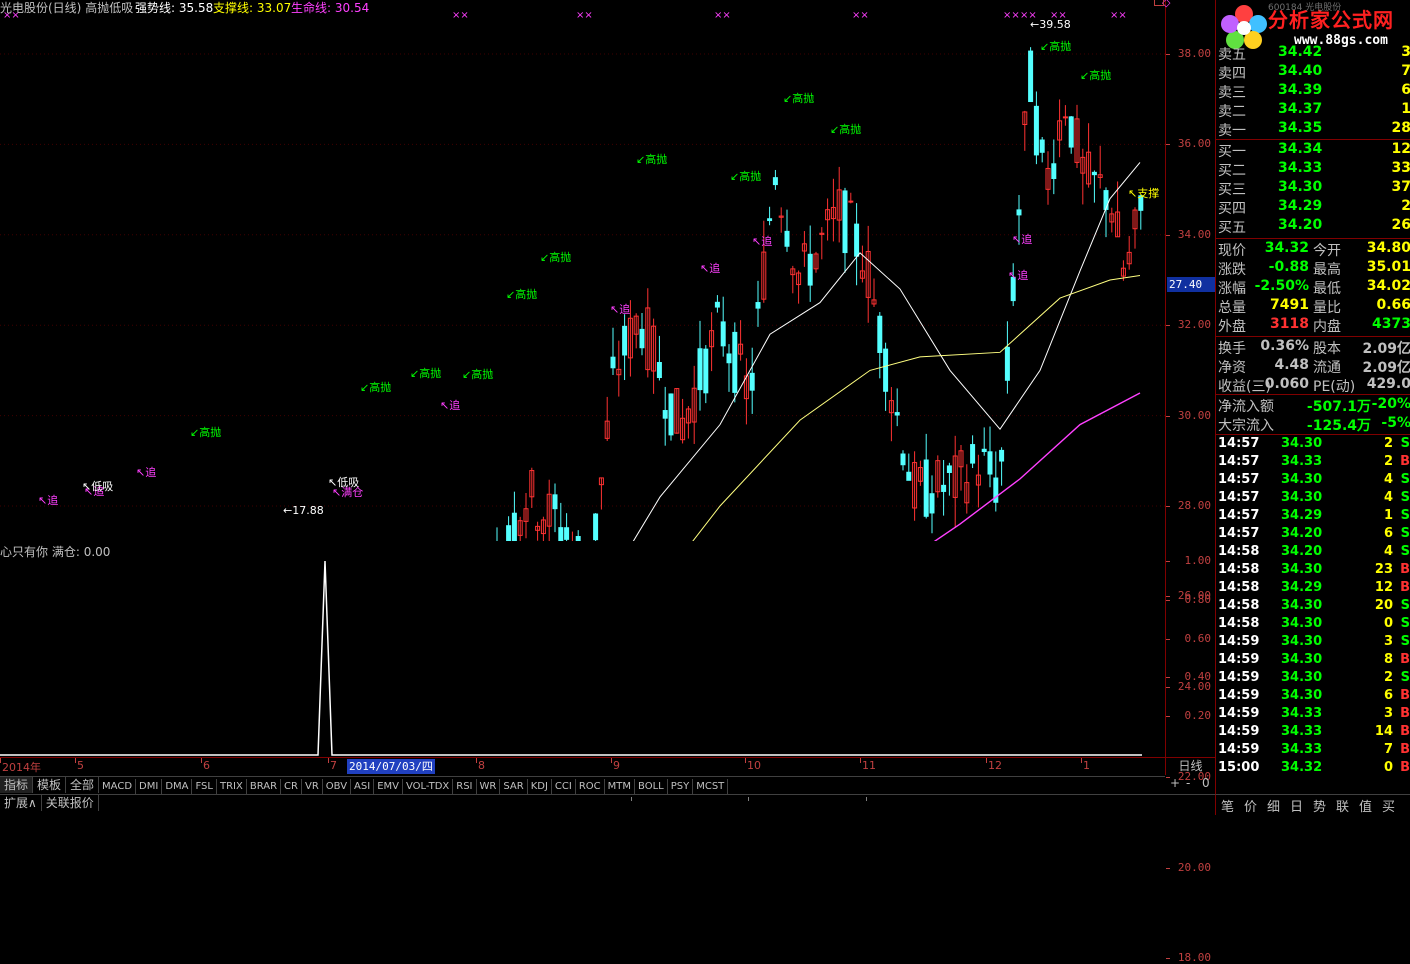 This screenshot has width=1410, height=964. I want to click on indicator-button-vr: VR, so click(312, 786).